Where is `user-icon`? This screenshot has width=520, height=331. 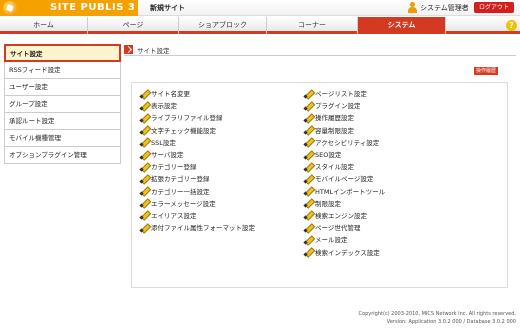 user-icon is located at coordinates (412, 7).